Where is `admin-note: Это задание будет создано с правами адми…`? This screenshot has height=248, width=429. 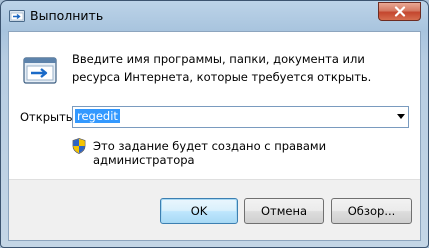 admin-note: Это задание будет создано с правами адми… is located at coordinates (210, 153).